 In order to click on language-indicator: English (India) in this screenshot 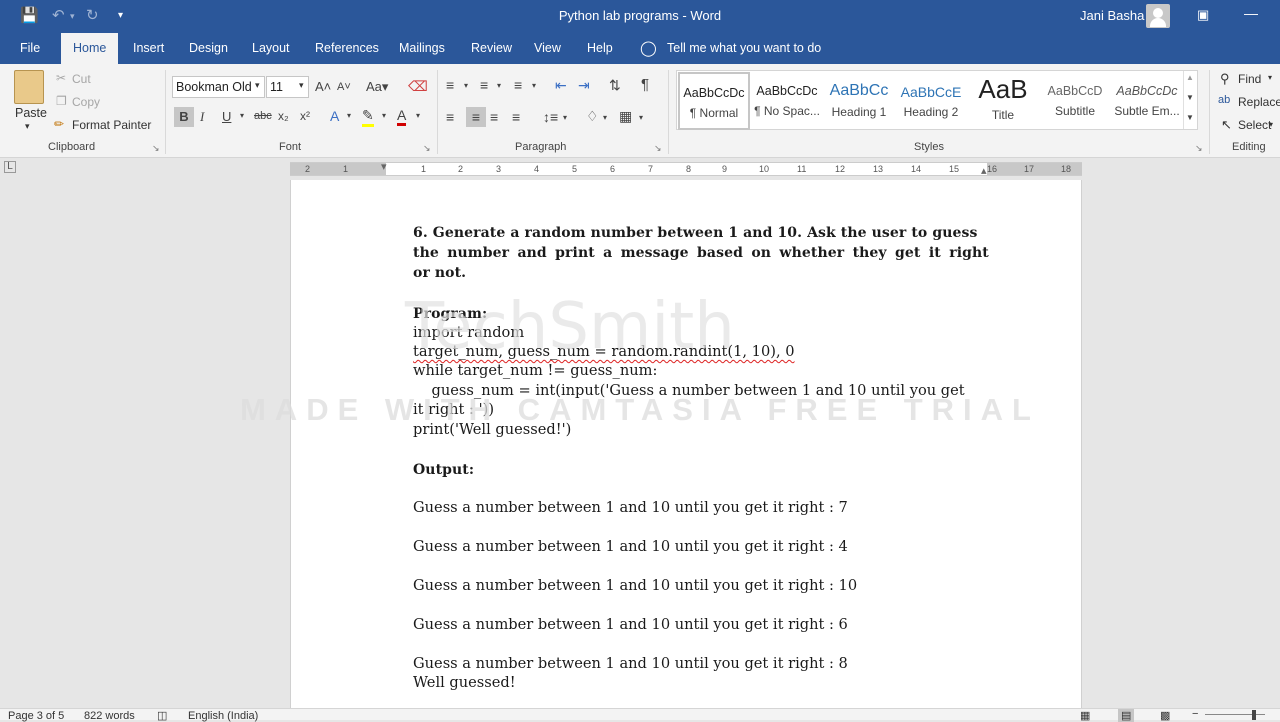, I will do `click(223, 716)`.